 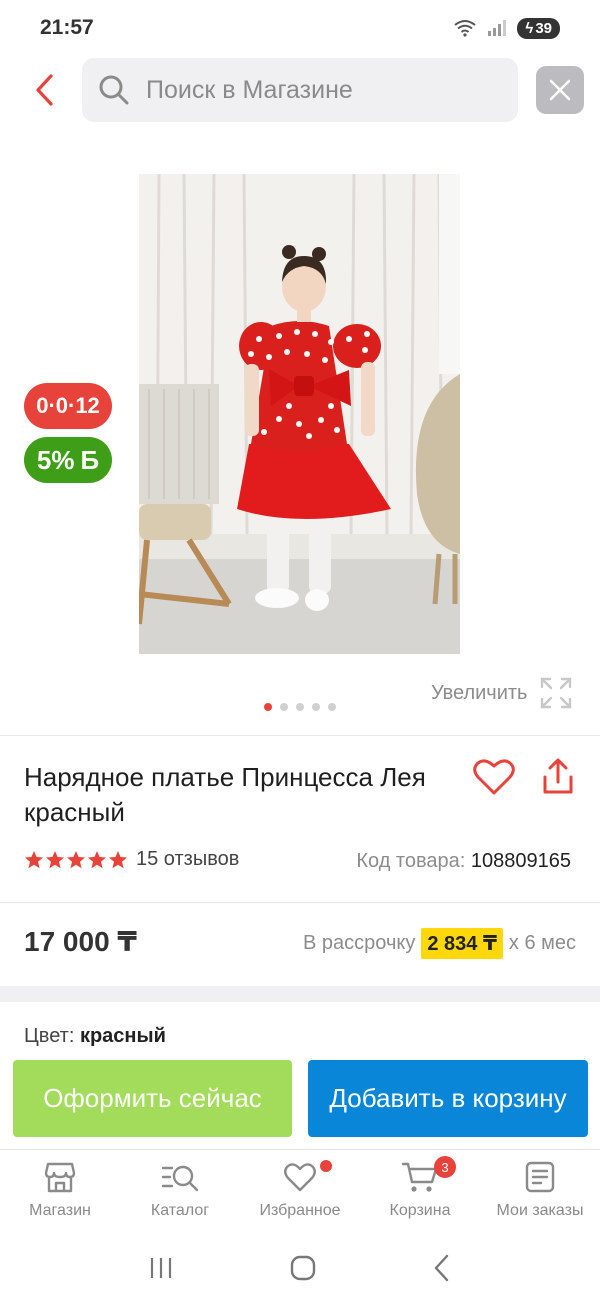 I want to click on favorite-button, so click(x=494, y=777).